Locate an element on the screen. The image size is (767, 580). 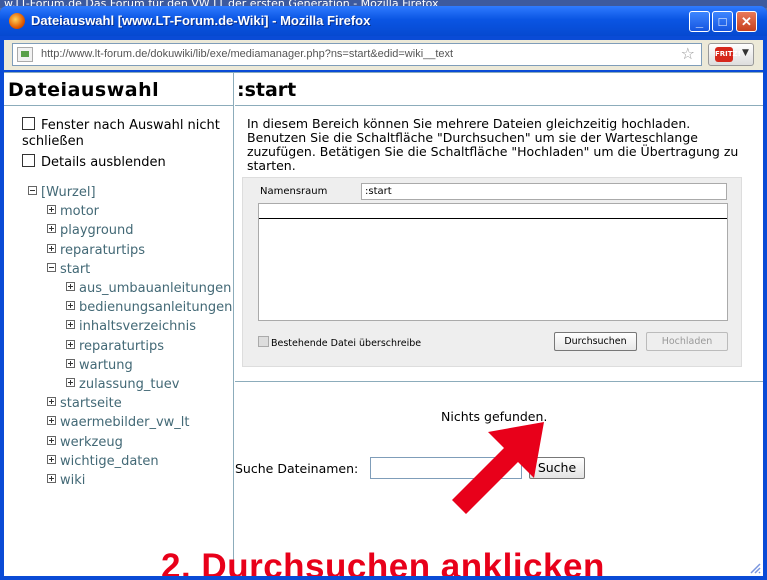
tree-item-label: start is located at coordinates (75, 269).